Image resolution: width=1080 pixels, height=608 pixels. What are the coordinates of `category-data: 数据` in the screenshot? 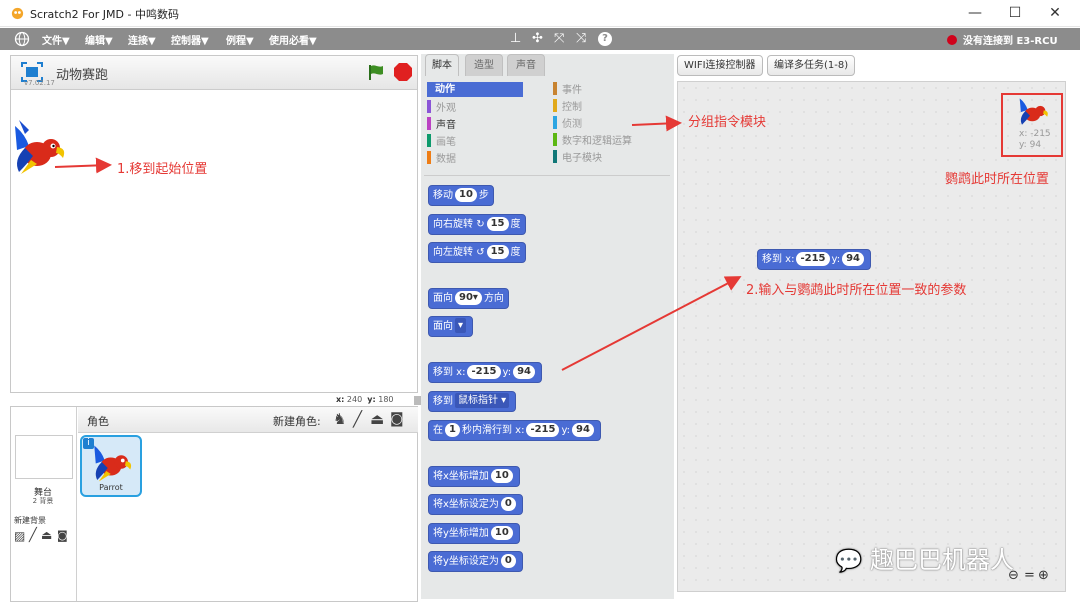 It's located at (441, 159).